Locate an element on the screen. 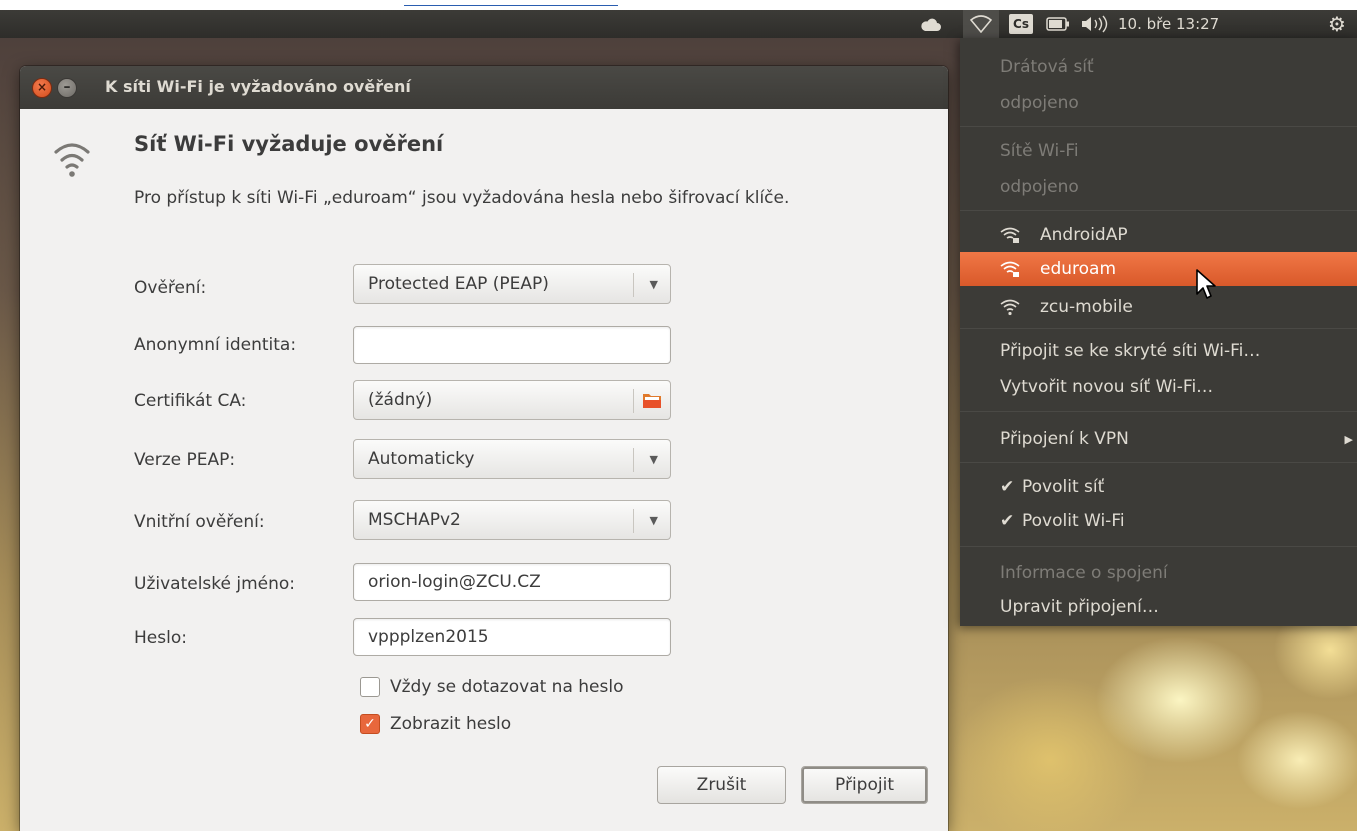 This screenshot has height=831, width=1357. battery-icon is located at coordinates (1058, 24).